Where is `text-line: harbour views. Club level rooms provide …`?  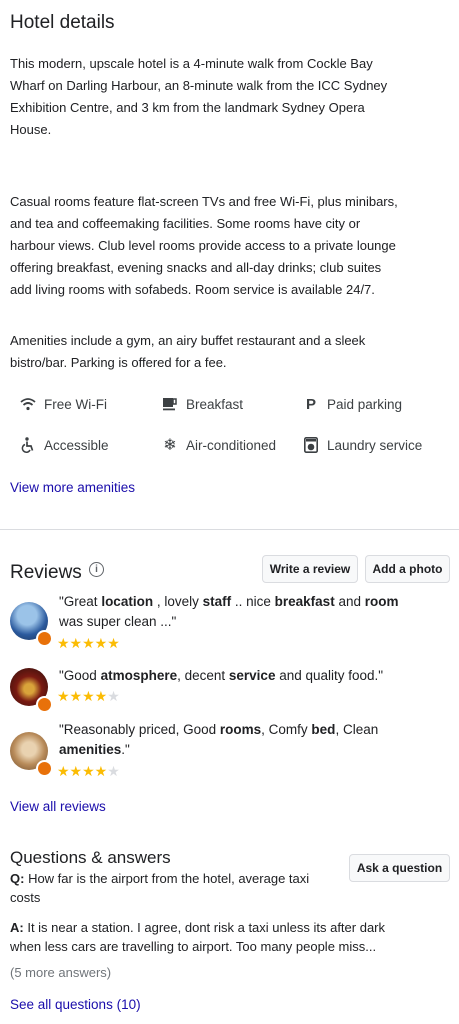
text-line: harbour views. Club level rooms provide … is located at coordinates (203, 245).